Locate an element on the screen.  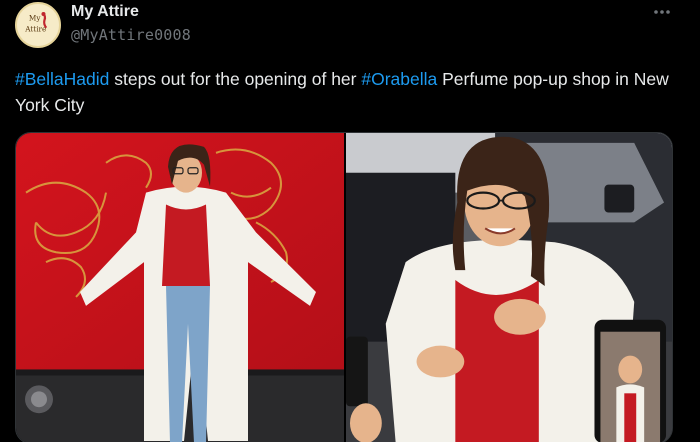
svg-text: My is located at coordinates (35, 17).